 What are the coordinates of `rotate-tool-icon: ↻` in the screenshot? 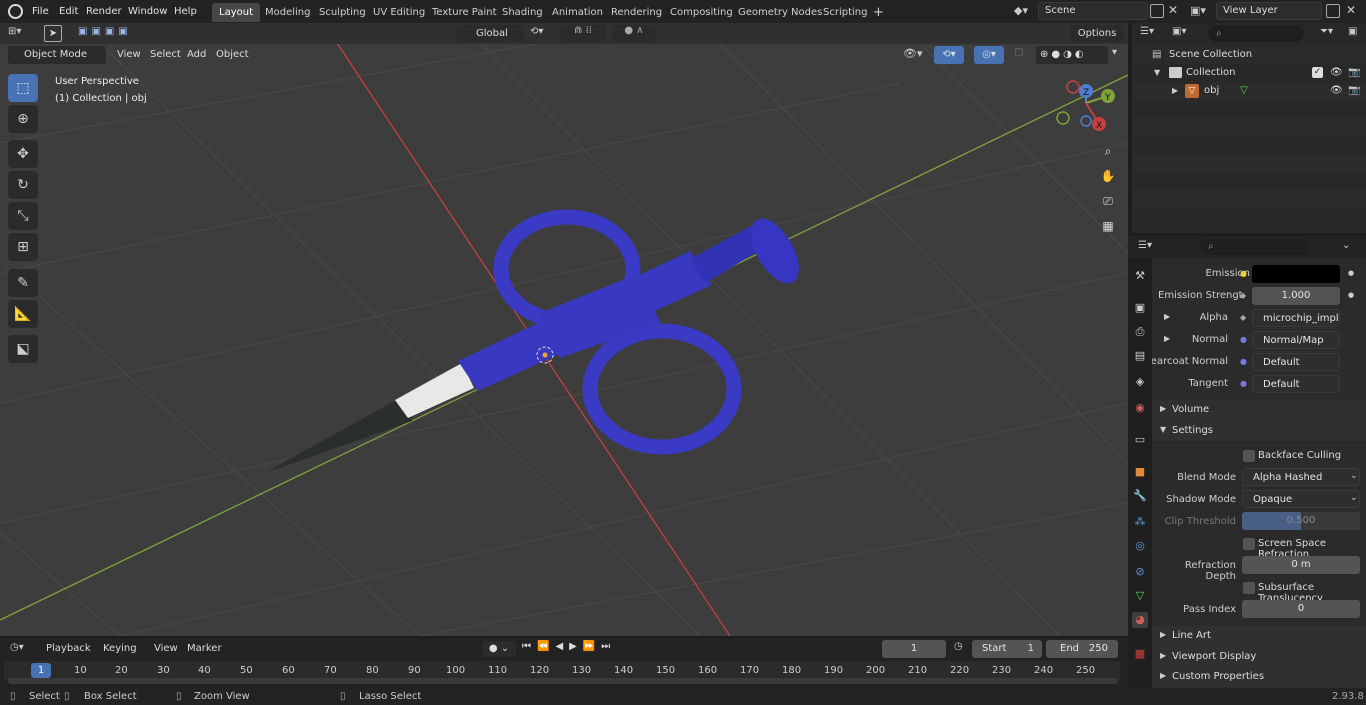 It's located at (23, 185).